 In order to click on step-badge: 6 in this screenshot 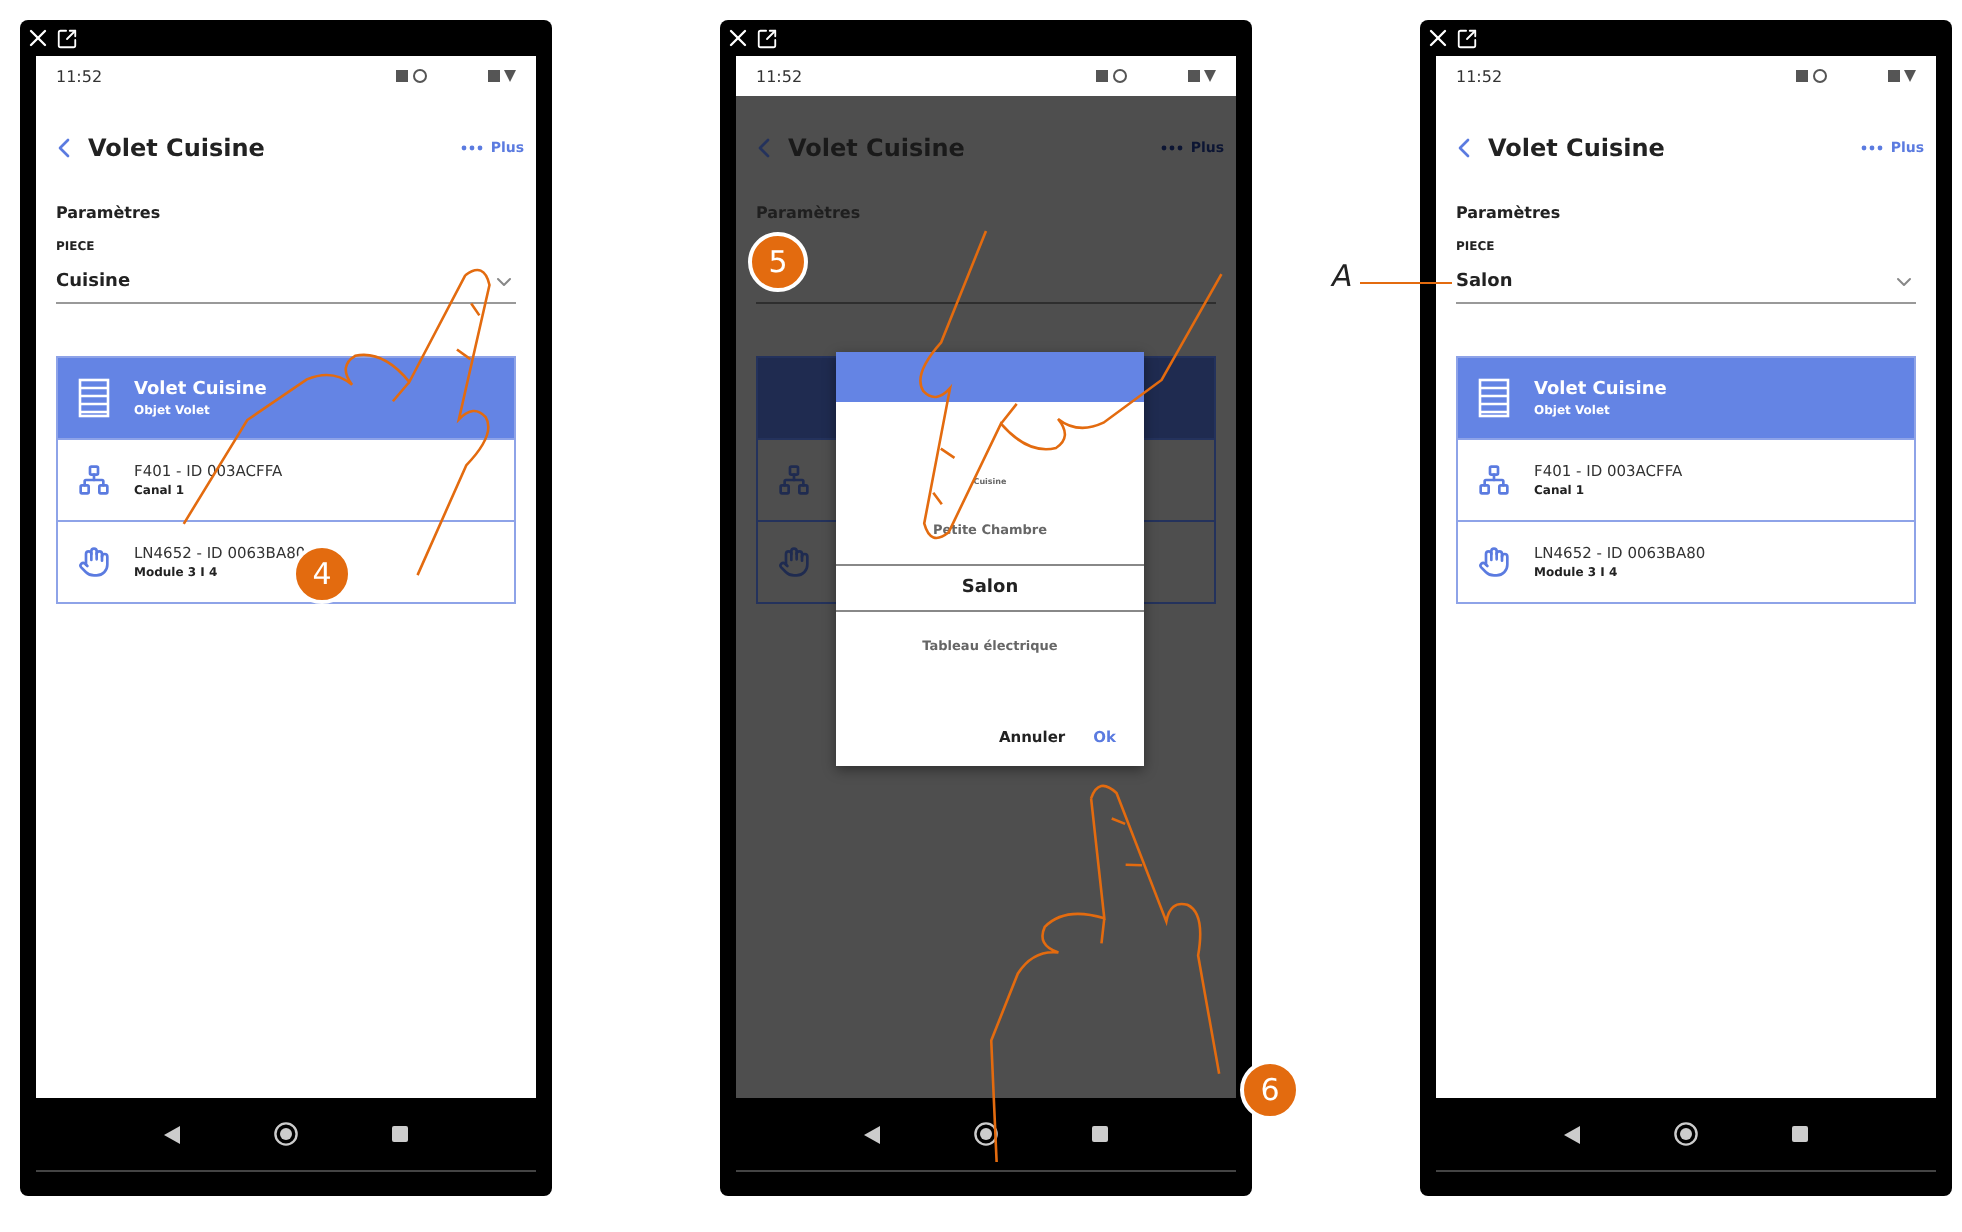, I will do `click(1270, 1090)`.